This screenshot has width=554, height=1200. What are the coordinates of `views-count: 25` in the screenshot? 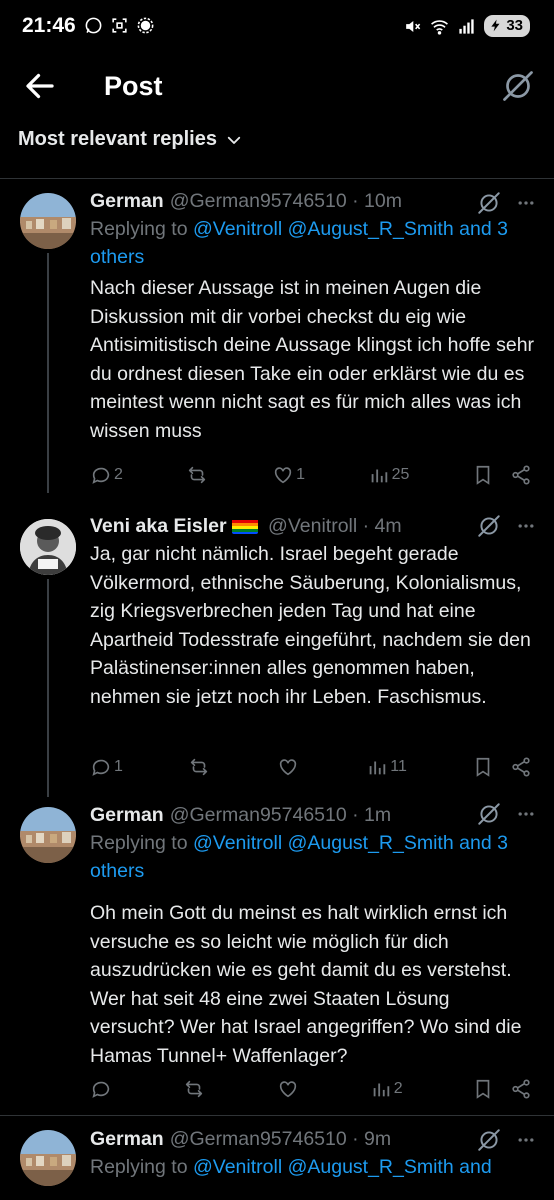 It's located at (400, 474).